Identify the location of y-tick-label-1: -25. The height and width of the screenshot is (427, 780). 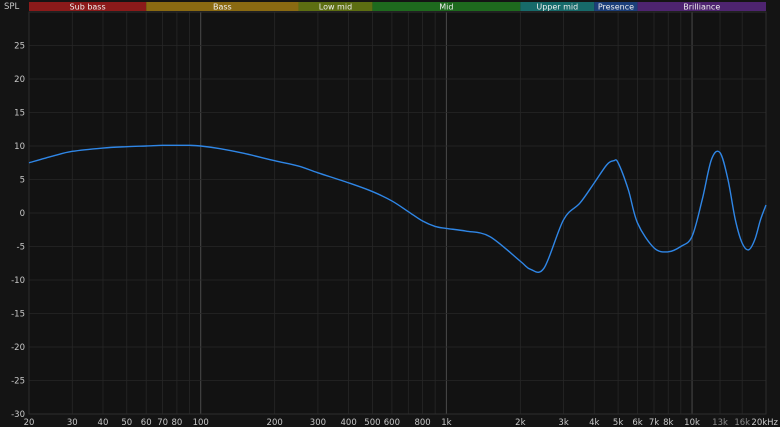
(18, 382).